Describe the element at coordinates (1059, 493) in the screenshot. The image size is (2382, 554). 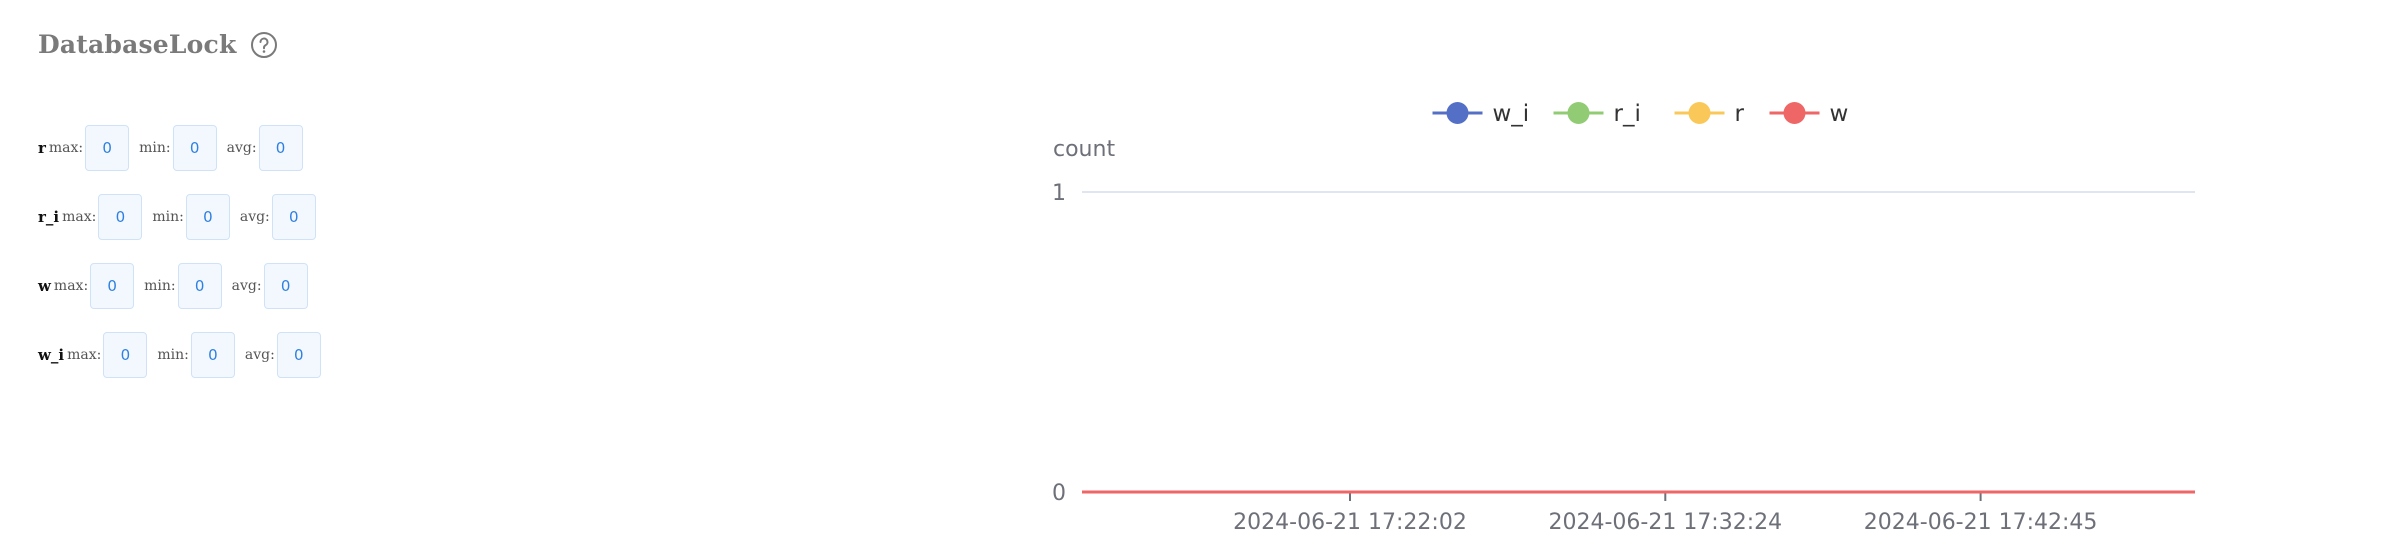
I see `y-tick-label: 0` at that location.